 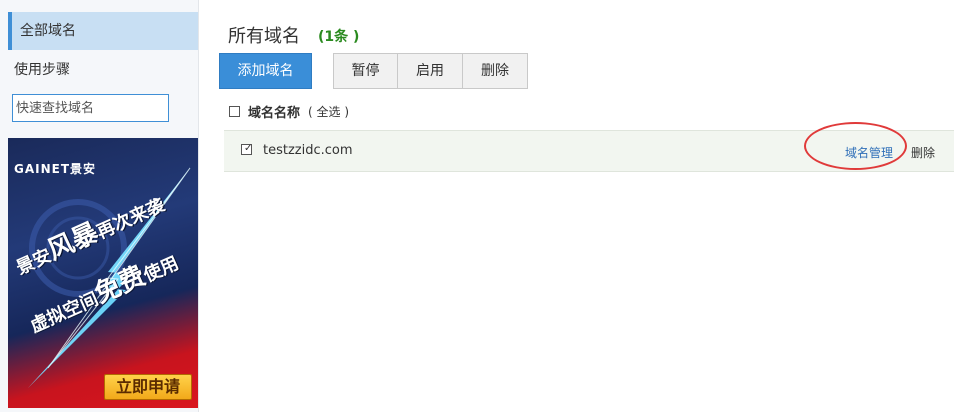 What do you see at coordinates (495, 71) in the screenshot?
I see `delete-button: 删除` at bounding box center [495, 71].